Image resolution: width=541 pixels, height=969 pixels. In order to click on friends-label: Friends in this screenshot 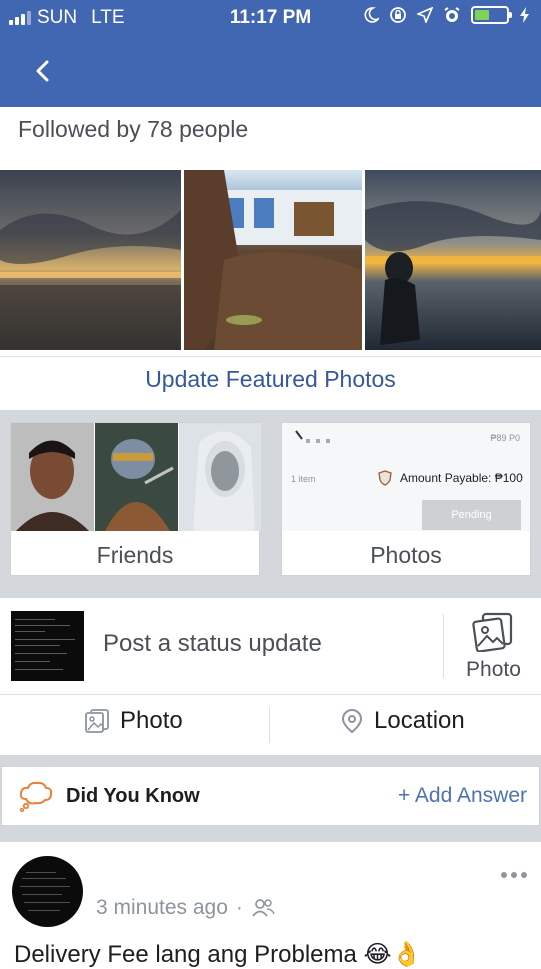, I will do `click(135, 555)`.